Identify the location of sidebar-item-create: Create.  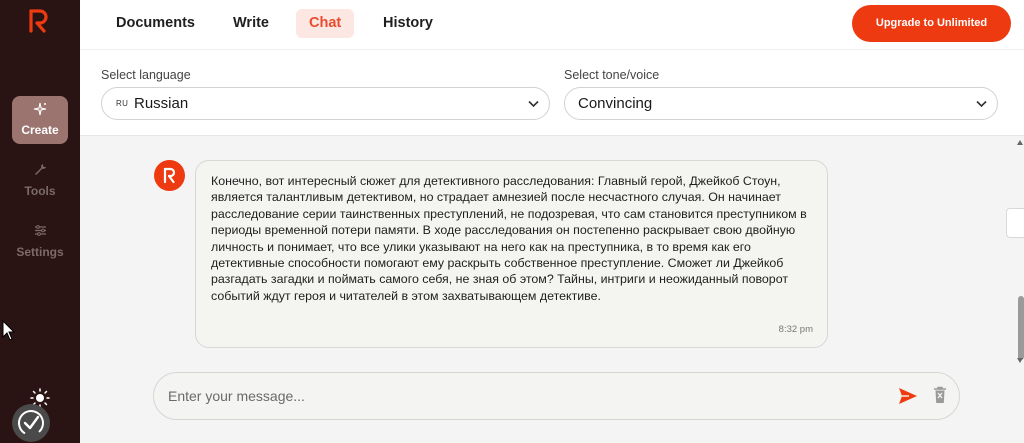
(40, 120).